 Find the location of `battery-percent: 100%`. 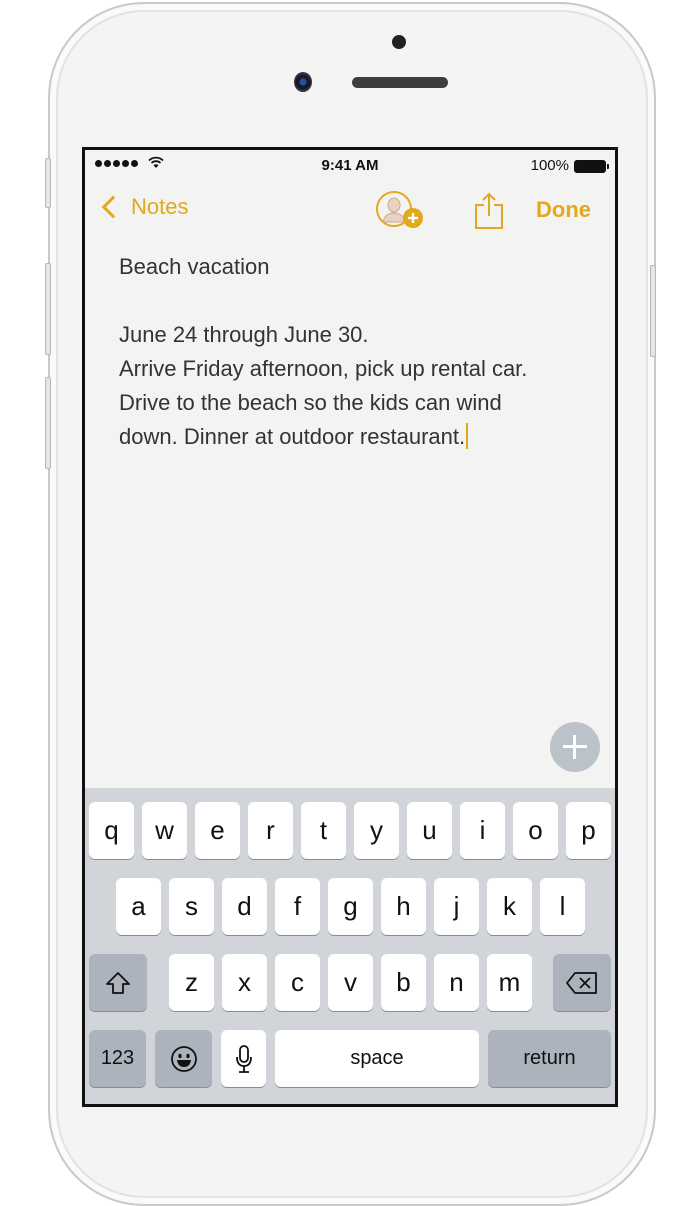

battery-percent: 100% is located at coordinates (549, 165).